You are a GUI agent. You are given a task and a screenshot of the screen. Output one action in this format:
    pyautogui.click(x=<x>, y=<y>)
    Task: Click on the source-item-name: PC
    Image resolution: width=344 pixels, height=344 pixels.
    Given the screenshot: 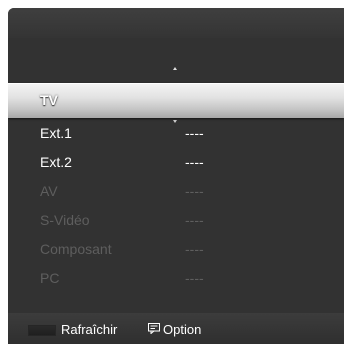 What is the action you would take?
    pyautogui.click(x=50, y=278)
    